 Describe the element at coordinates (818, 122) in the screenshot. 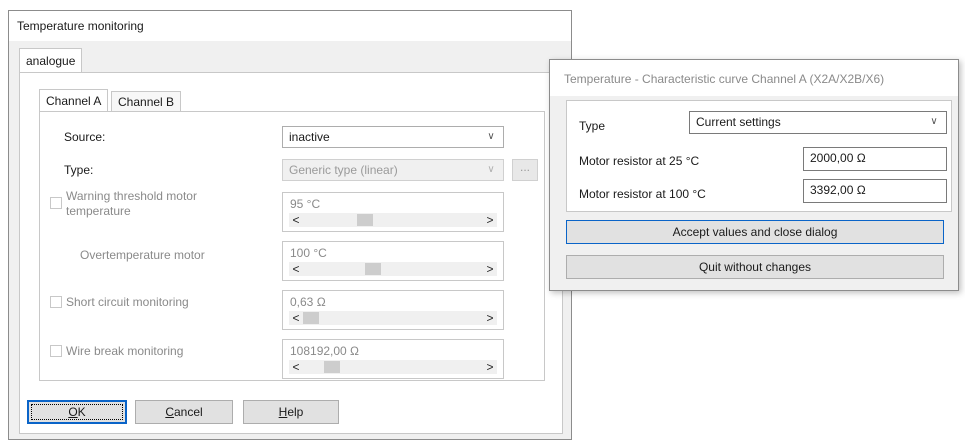

I see `curve-type-select: Current settings ∨` at that location.